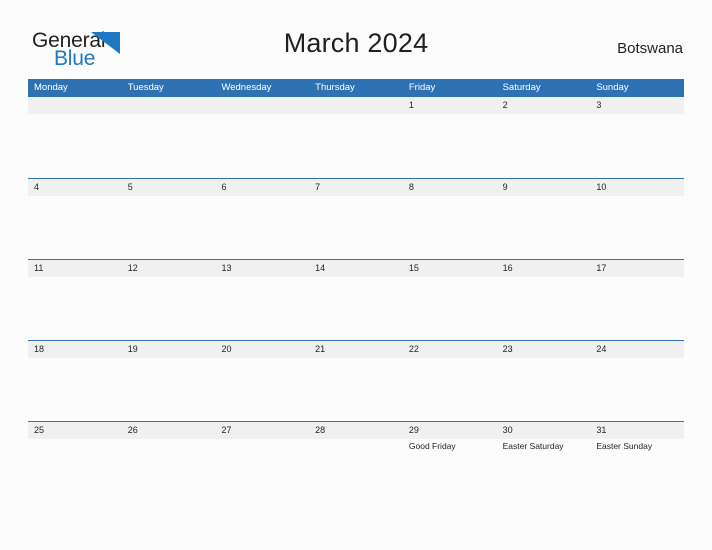  I want to click on day-number: 7, so click(318, 187).